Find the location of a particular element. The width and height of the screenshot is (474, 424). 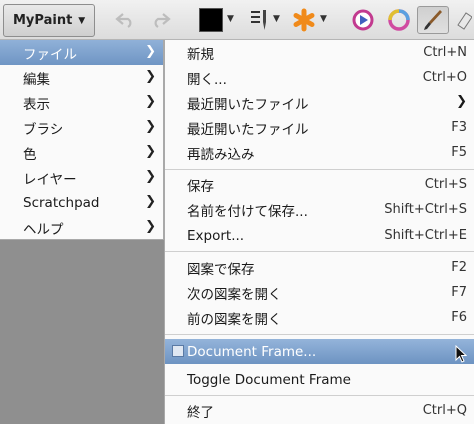

symmetry-icon is located at coordinates (304, 20).